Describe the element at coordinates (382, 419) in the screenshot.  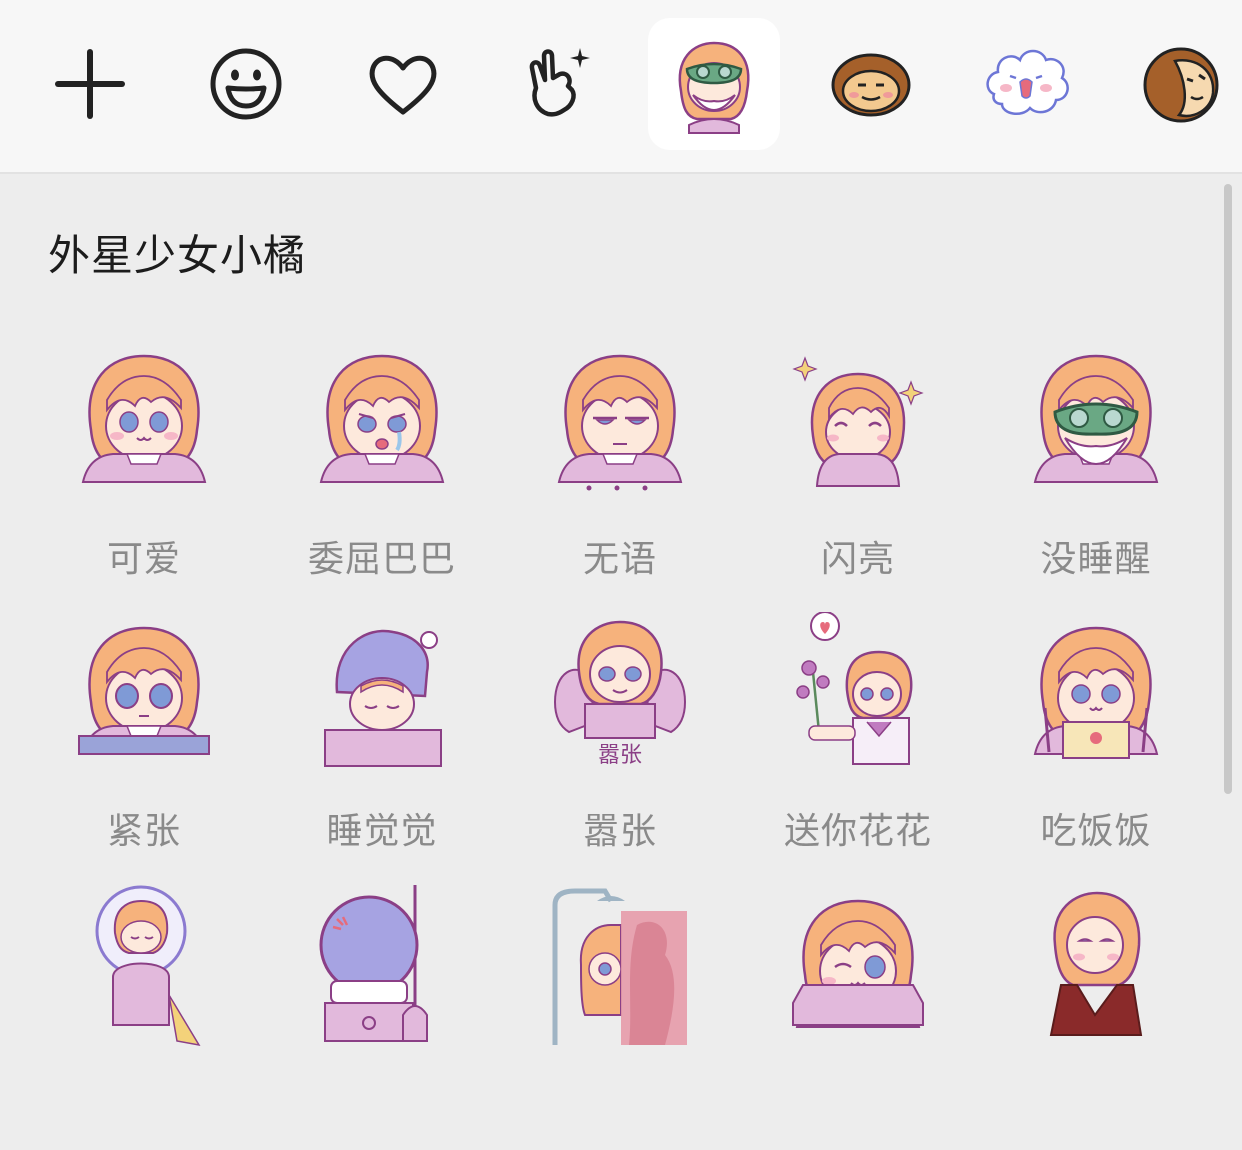
I see `sticker-teary-image` at that location.